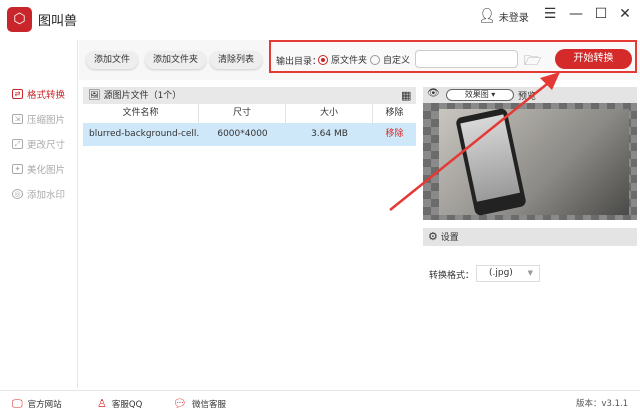 This screenshot has width=640, height=420. What do you see at coordinates (601, 14) in the screenshot?
I see `maximize-button: ☐` at bounding box center [601, 14].